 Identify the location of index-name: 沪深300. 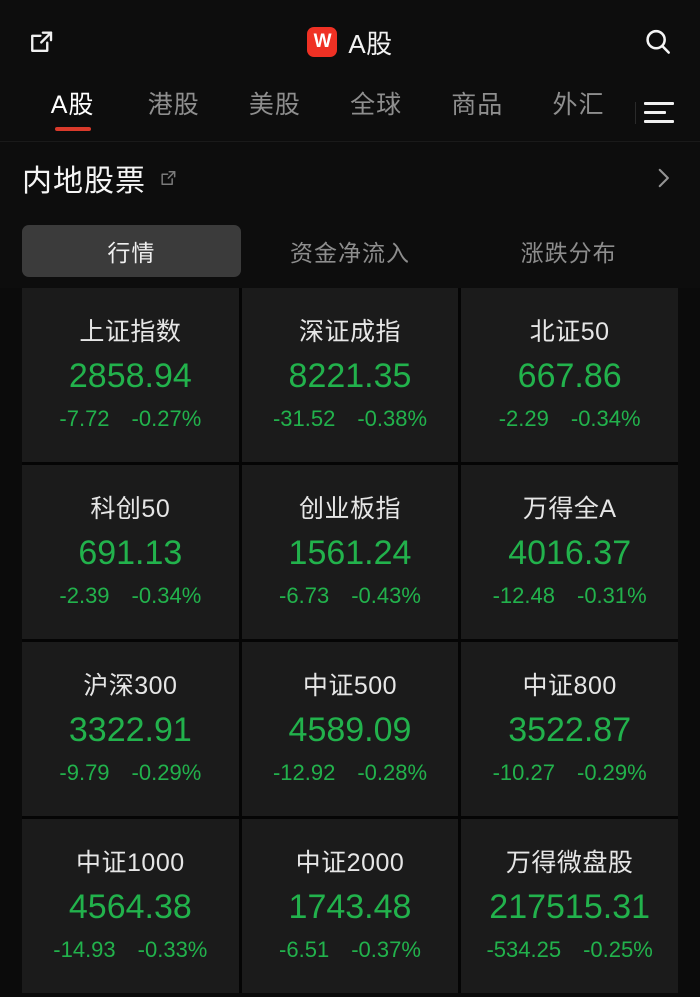
(130, 686).